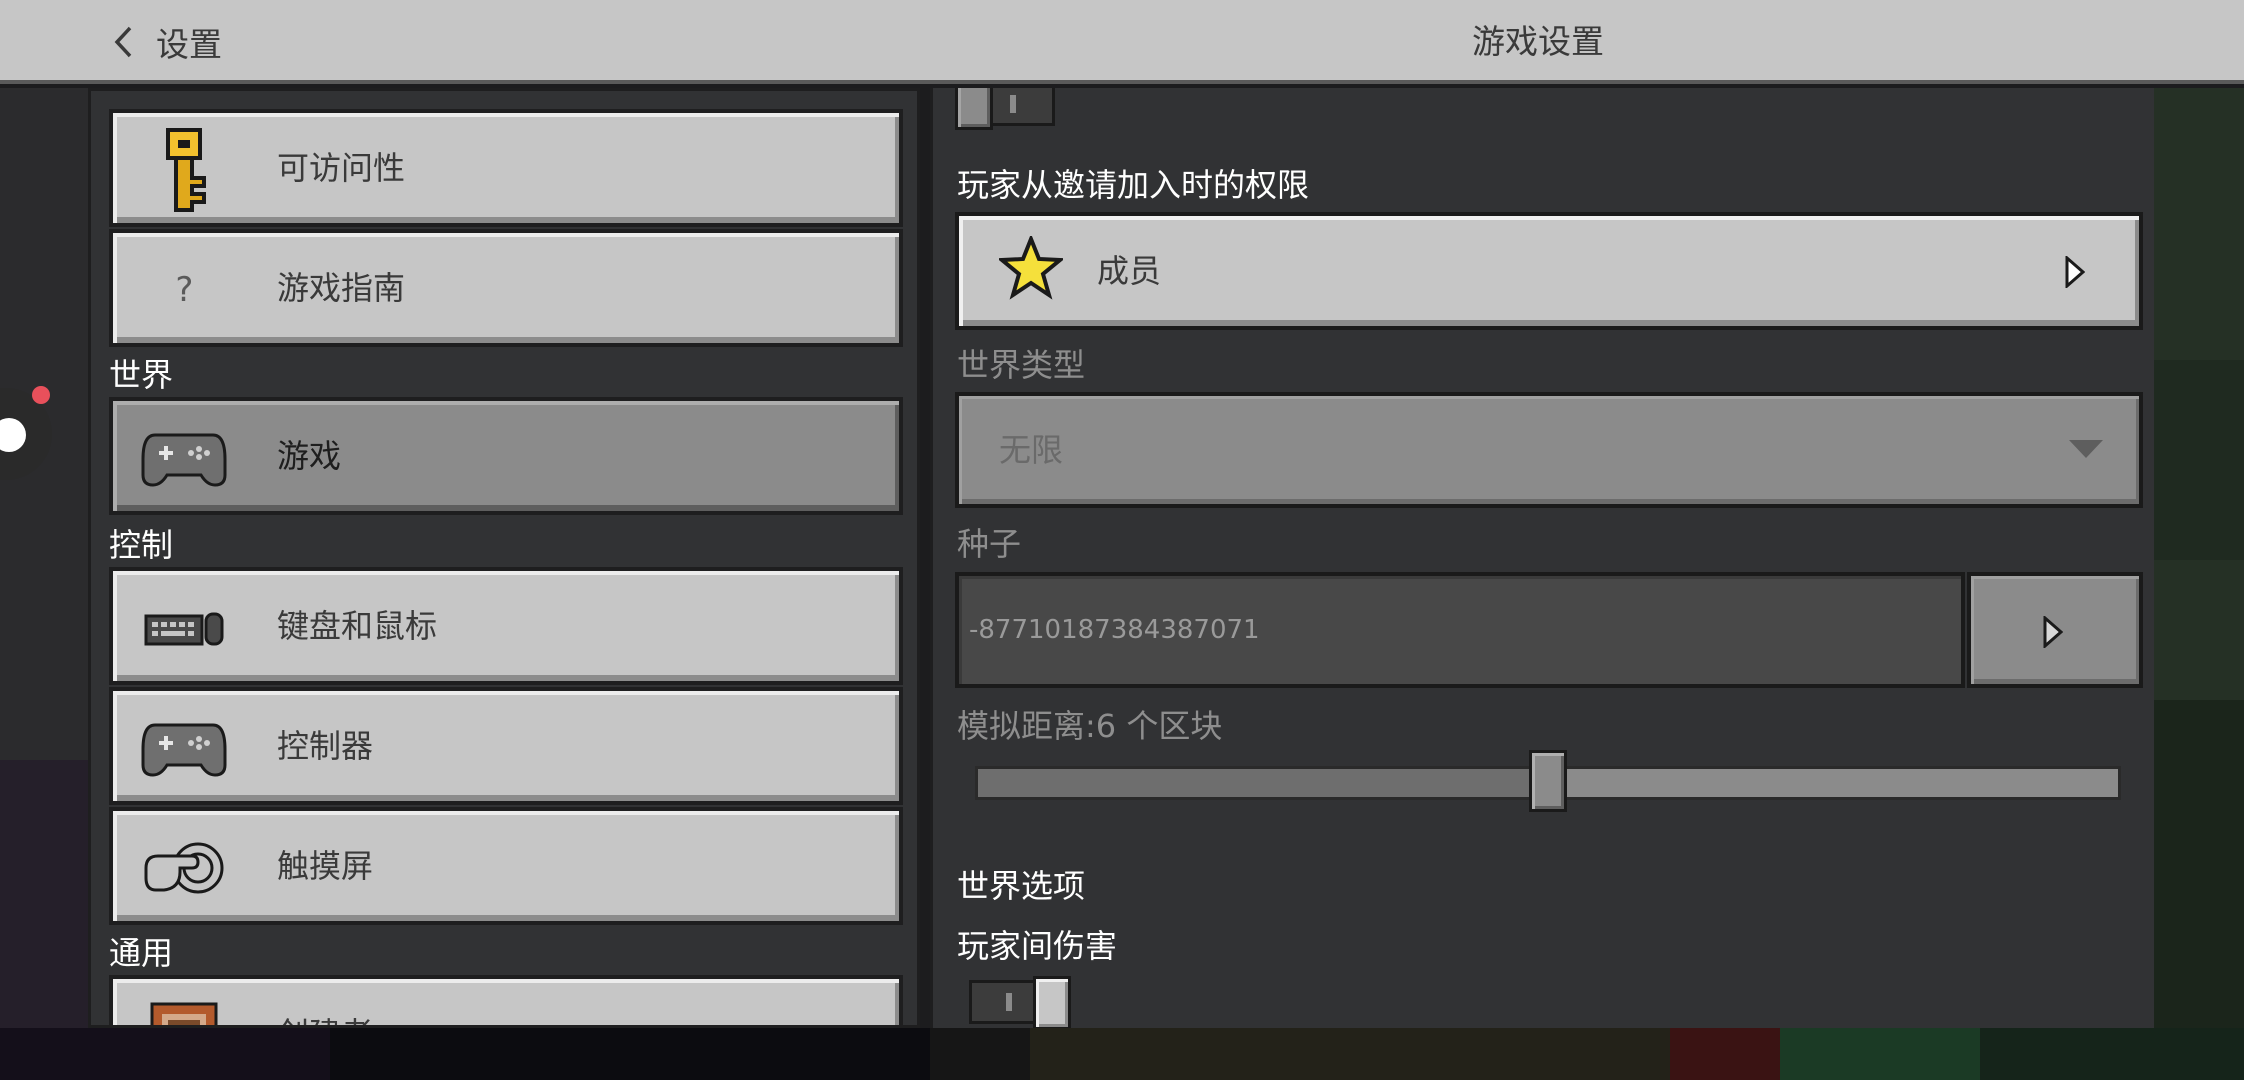  Describe the element at coordinates (506, 168) in the screenshot. I see `nav-item-accessibility: 可访问性` at that location.